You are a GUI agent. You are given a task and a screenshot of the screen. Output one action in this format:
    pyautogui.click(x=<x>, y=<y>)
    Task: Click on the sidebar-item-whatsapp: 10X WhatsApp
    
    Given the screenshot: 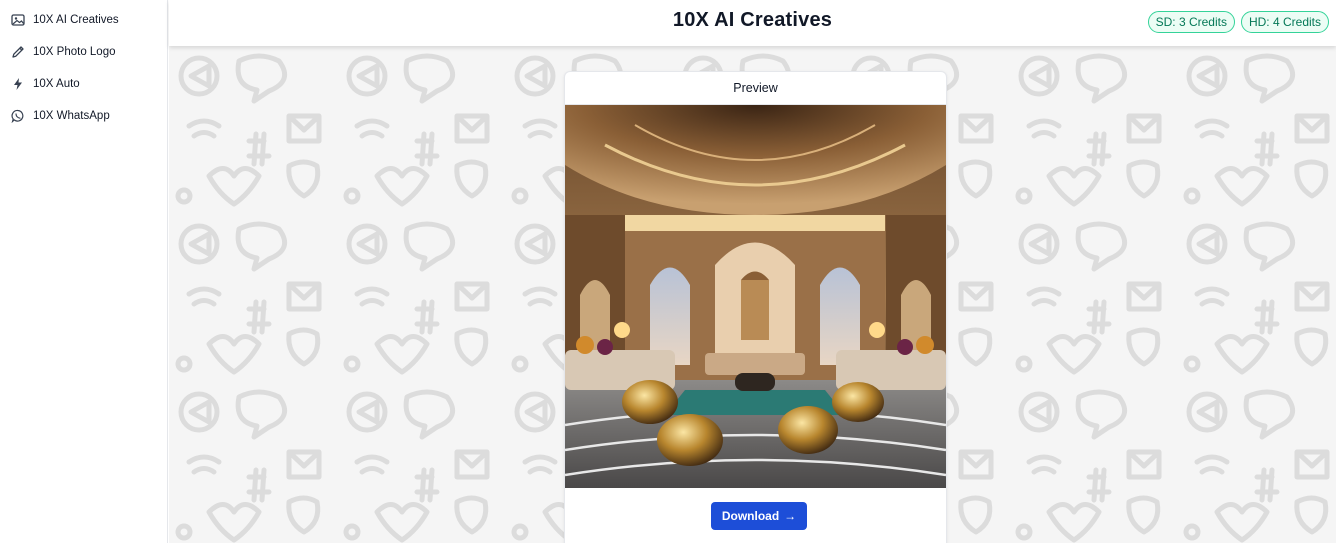 What is the action you would take?
    pyautogui.click(x=83, y=116)
    